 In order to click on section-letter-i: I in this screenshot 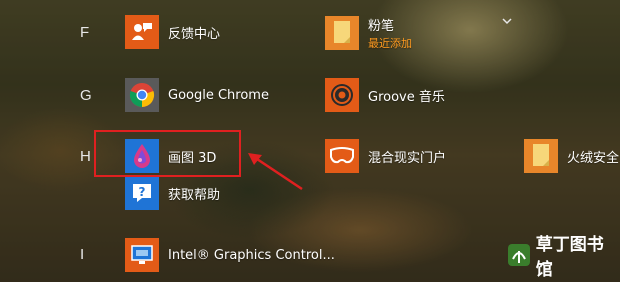, I will do `click(82, 254)`.